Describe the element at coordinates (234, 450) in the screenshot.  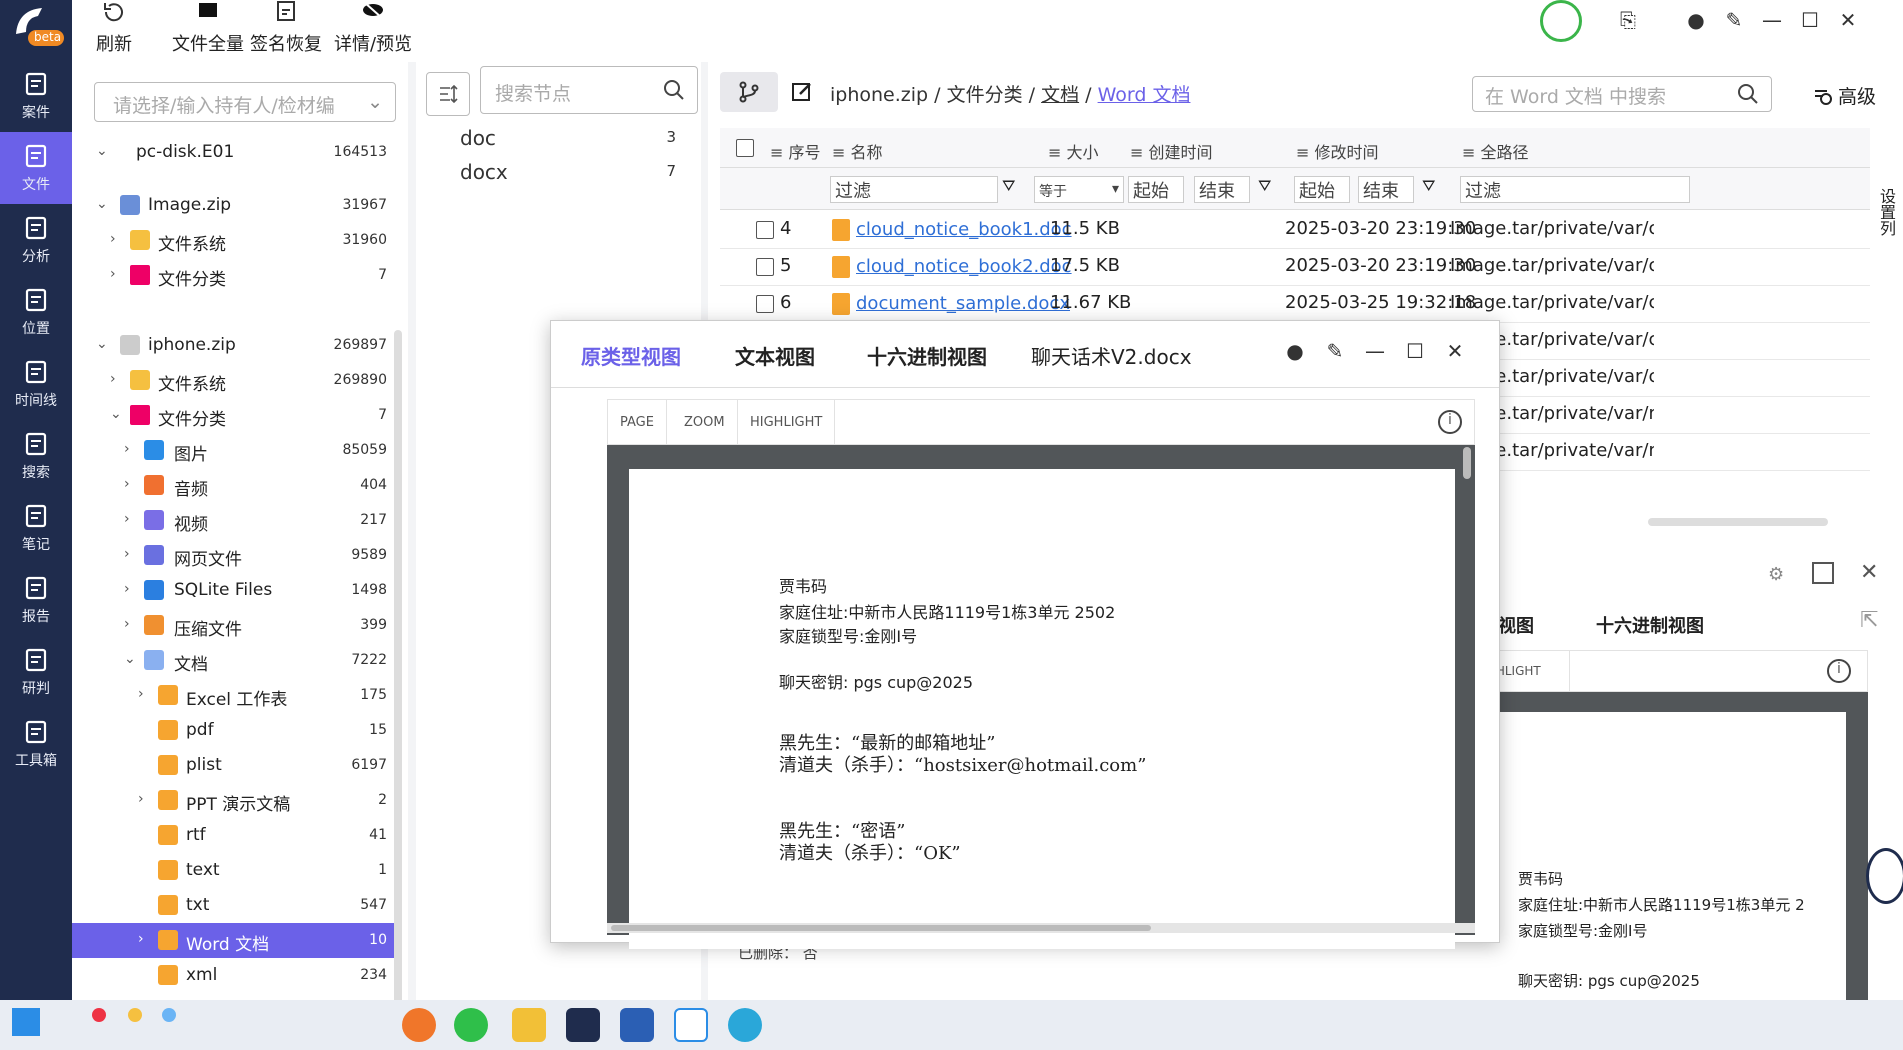
I see `tree-row: › 图片 85059` at that location.